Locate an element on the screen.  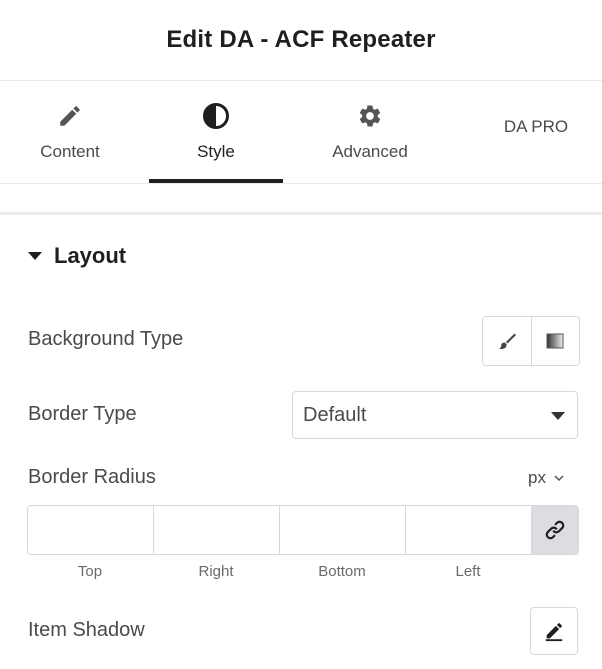
radius-right-input is located at coordinates (217, 530).